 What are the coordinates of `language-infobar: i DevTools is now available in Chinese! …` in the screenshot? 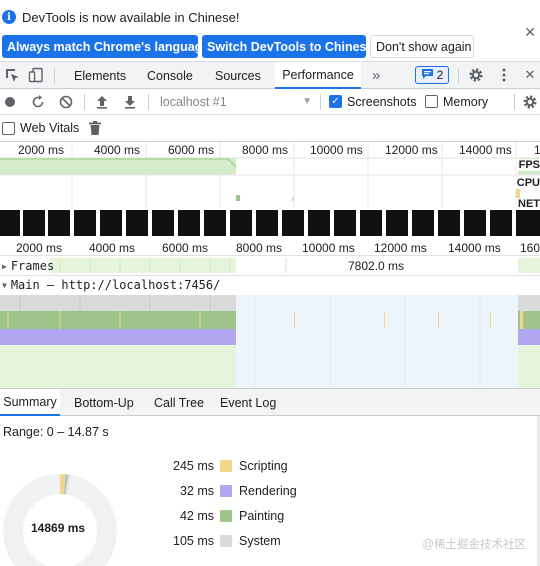 It's located at (270, 31).